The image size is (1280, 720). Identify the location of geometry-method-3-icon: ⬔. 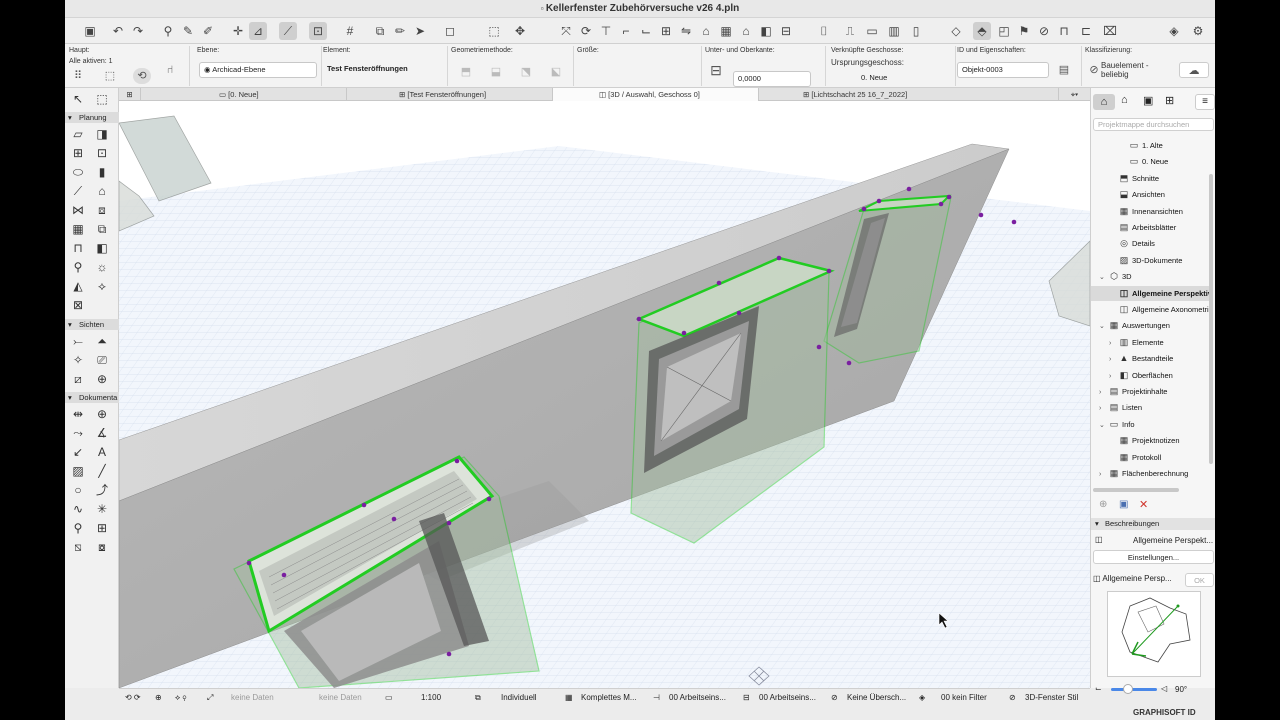
(526, 72).